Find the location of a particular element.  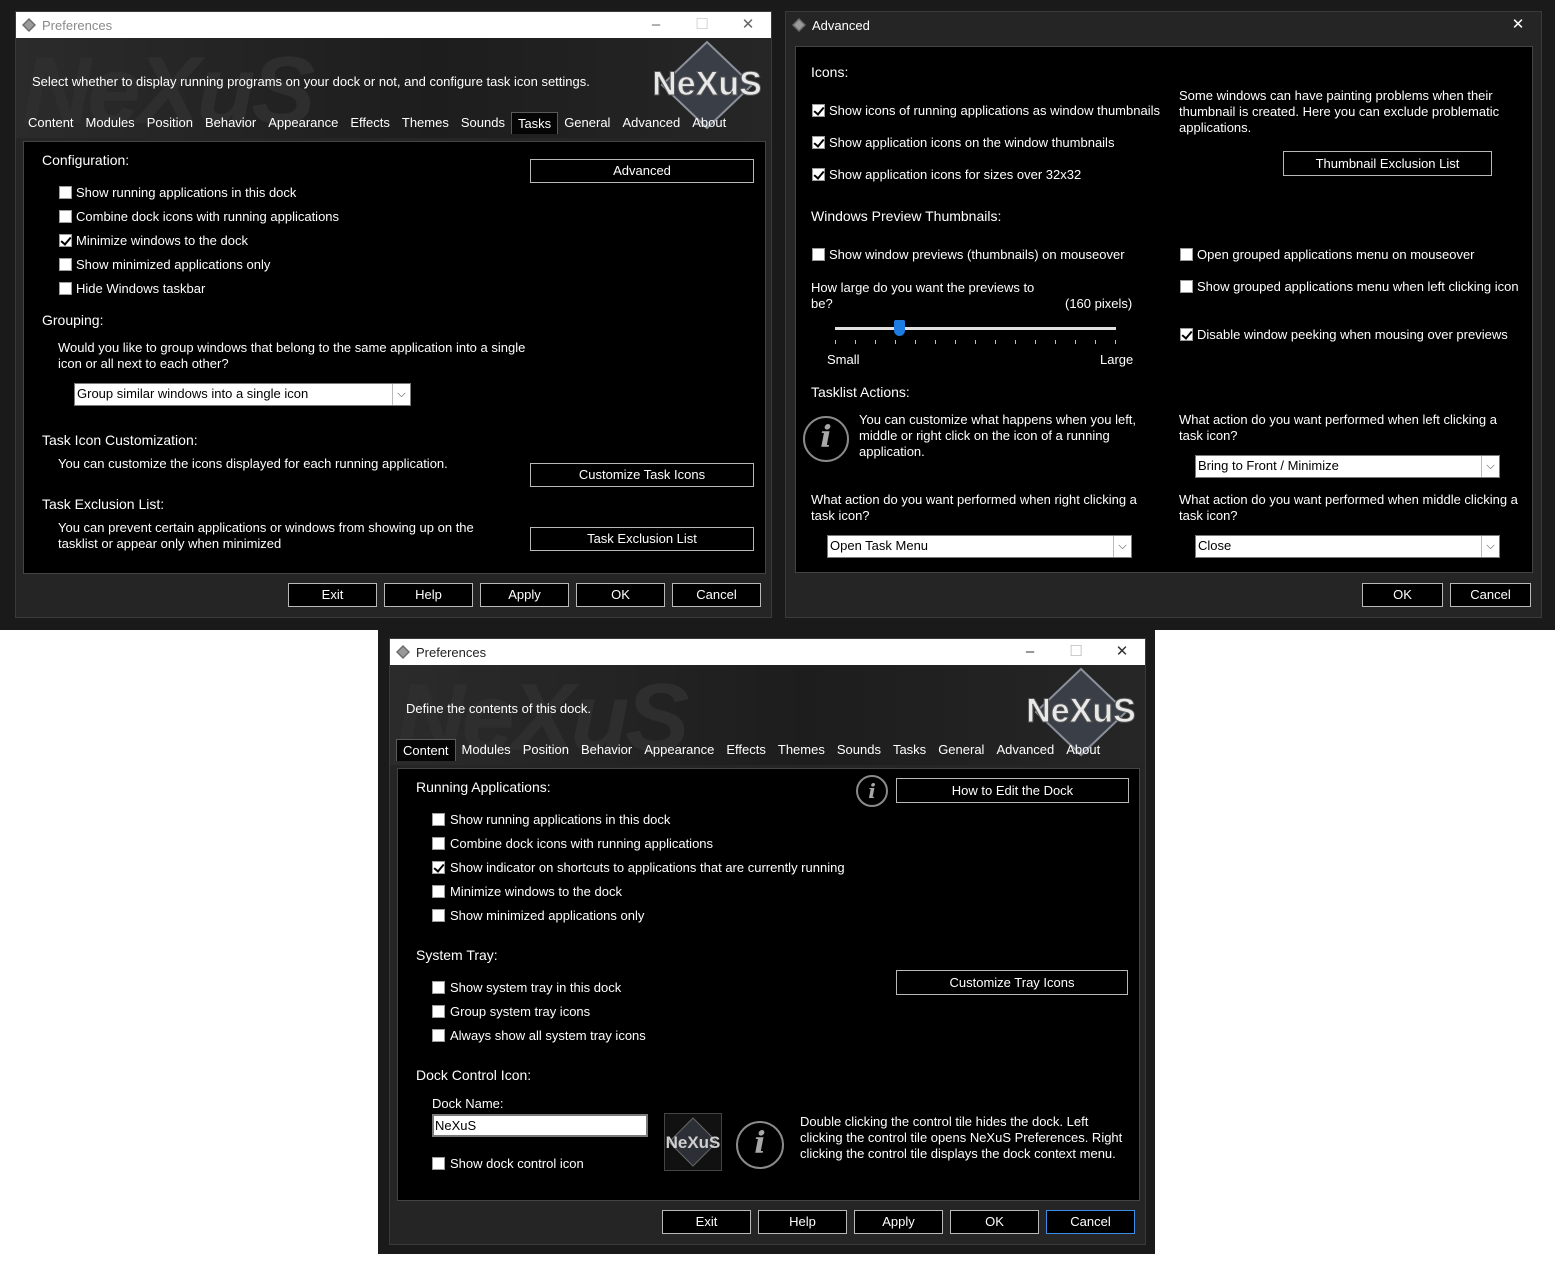

slider-thumb is located at coordinates (899, 328).